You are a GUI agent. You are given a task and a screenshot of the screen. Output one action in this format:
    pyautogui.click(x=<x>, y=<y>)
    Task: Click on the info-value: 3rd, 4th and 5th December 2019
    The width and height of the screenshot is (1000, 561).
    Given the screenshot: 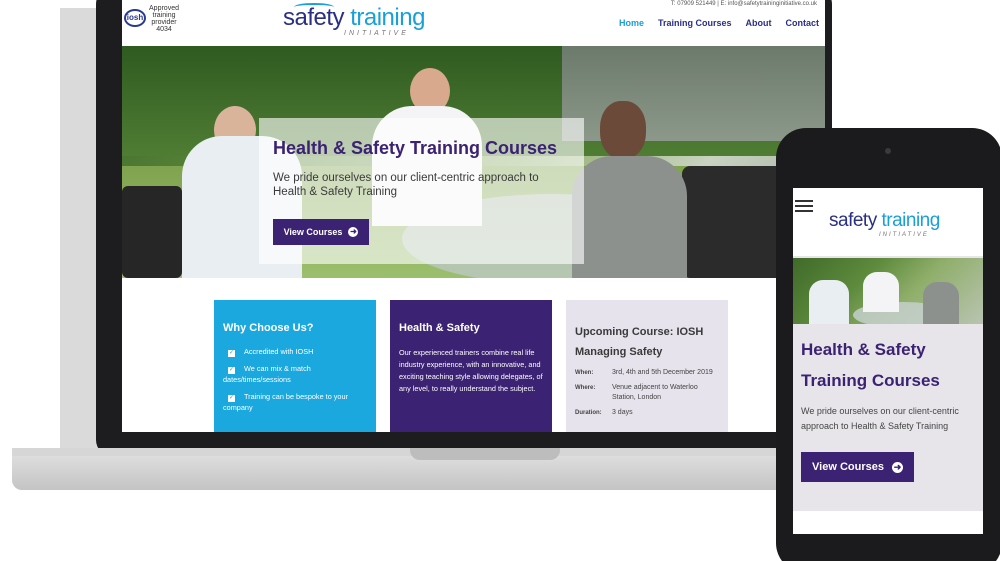 What is the action you would take?
    pyautogui.click(x=662, y=372)
    